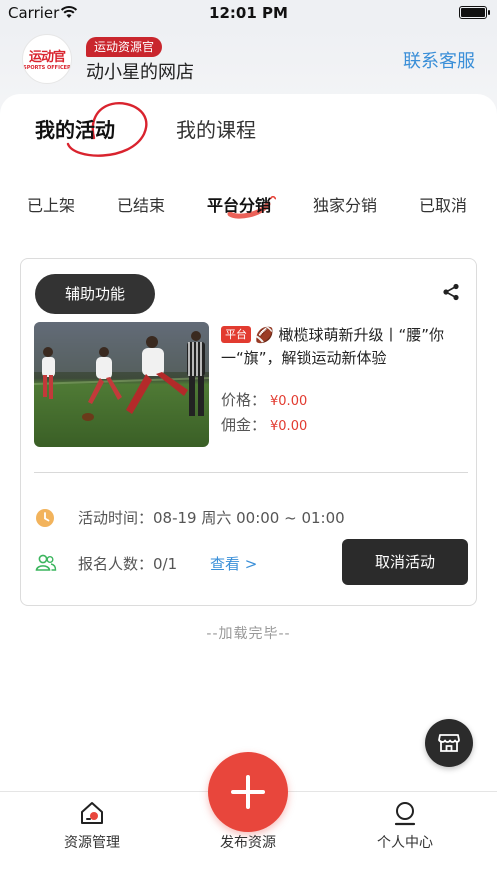 Image resolution: width=497 pixels, height=883 pixels. I want to click on publish-resource-label: 发布资源, so click(248, 843).